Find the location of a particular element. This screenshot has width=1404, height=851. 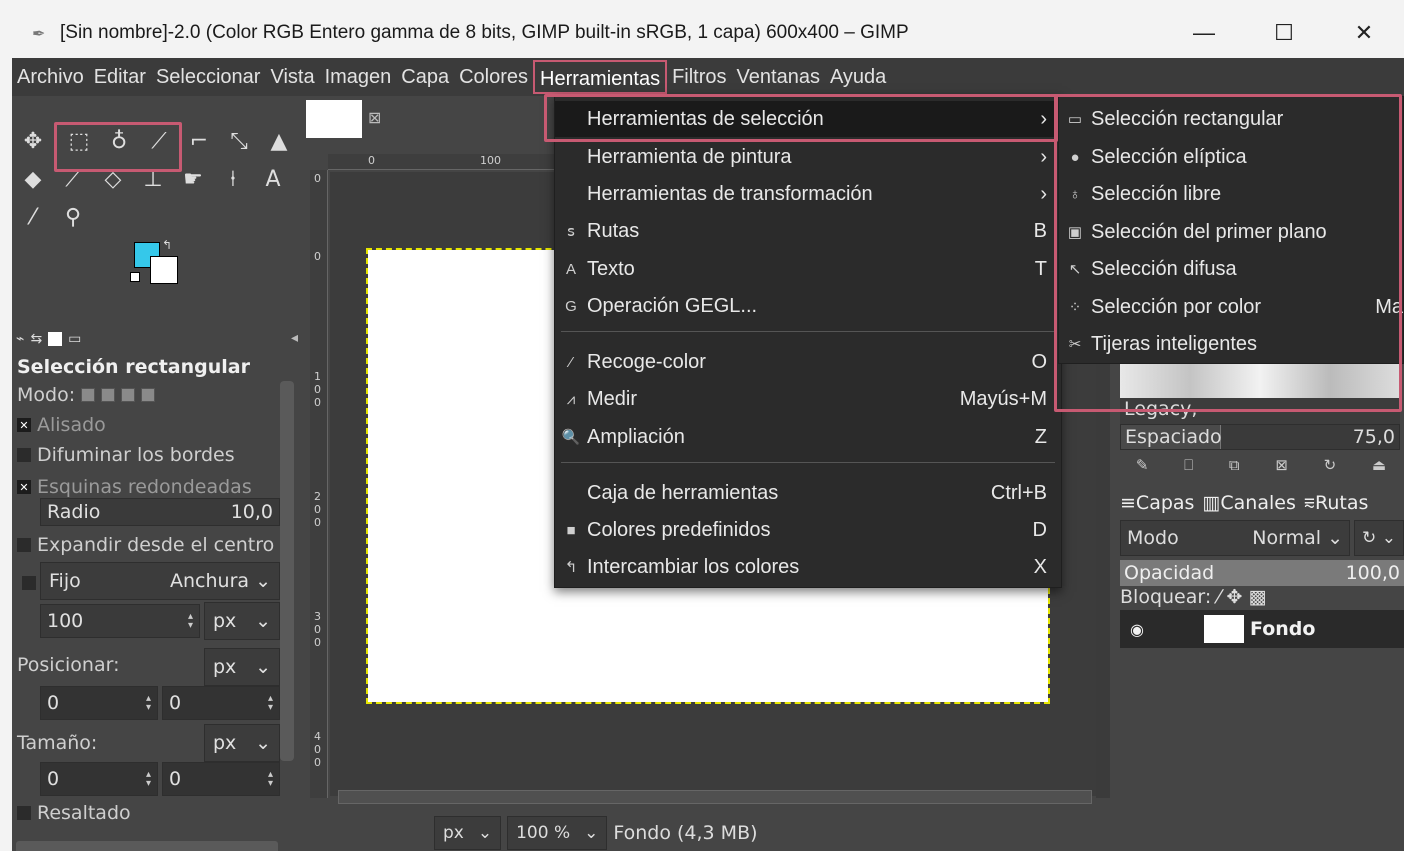

menu-item-transform-tools: Herramientas de transformación › is located at coordinates (808, 194).